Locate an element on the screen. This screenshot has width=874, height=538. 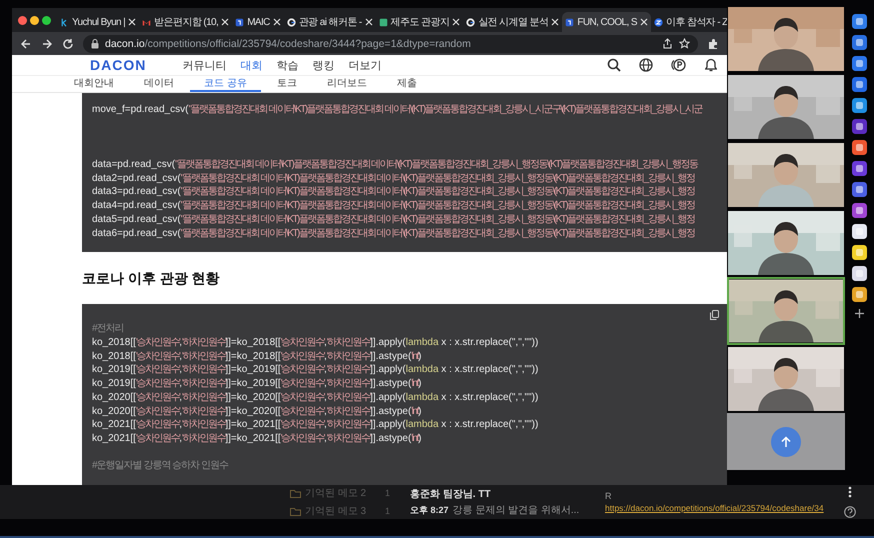
code-line: #전처리 is located at coordinates (108, 329).